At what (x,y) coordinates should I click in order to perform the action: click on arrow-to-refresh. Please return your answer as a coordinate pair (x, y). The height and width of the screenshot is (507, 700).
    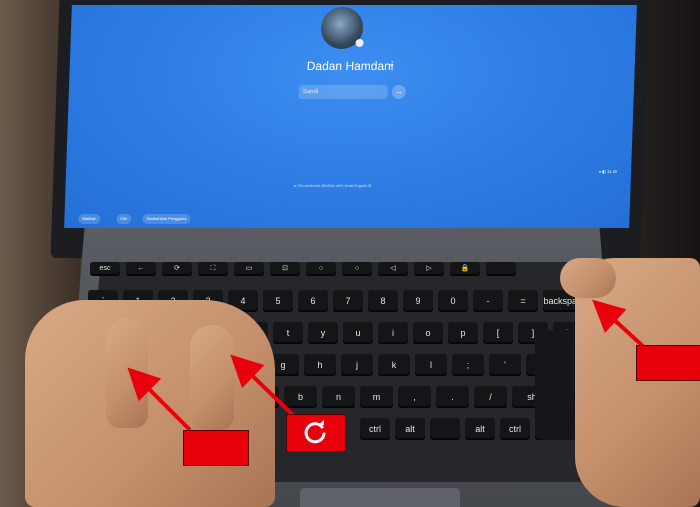
    Looking at the image, I should click on (264, 387).